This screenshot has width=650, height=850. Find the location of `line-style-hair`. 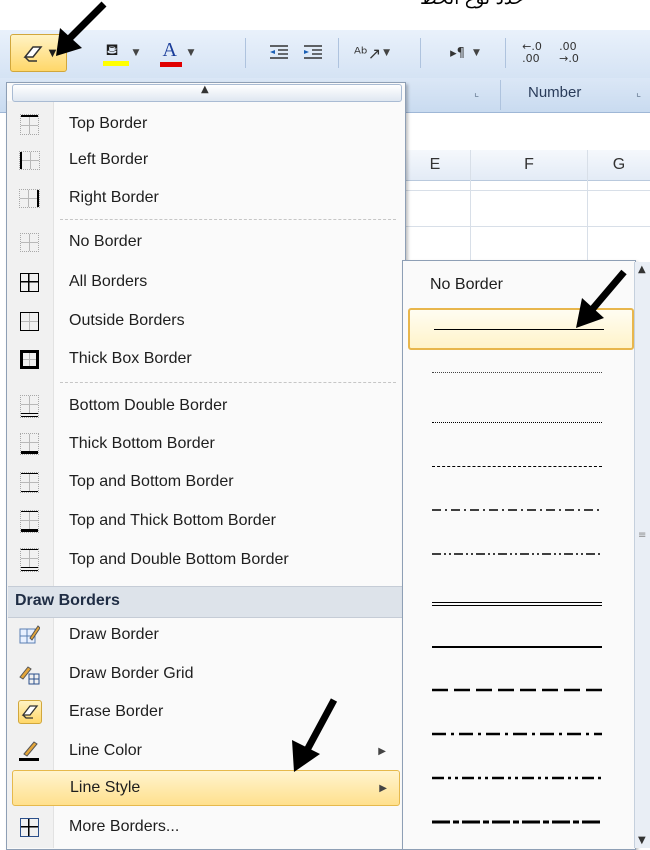

line-style-hair is located at coordinates (519, 372).